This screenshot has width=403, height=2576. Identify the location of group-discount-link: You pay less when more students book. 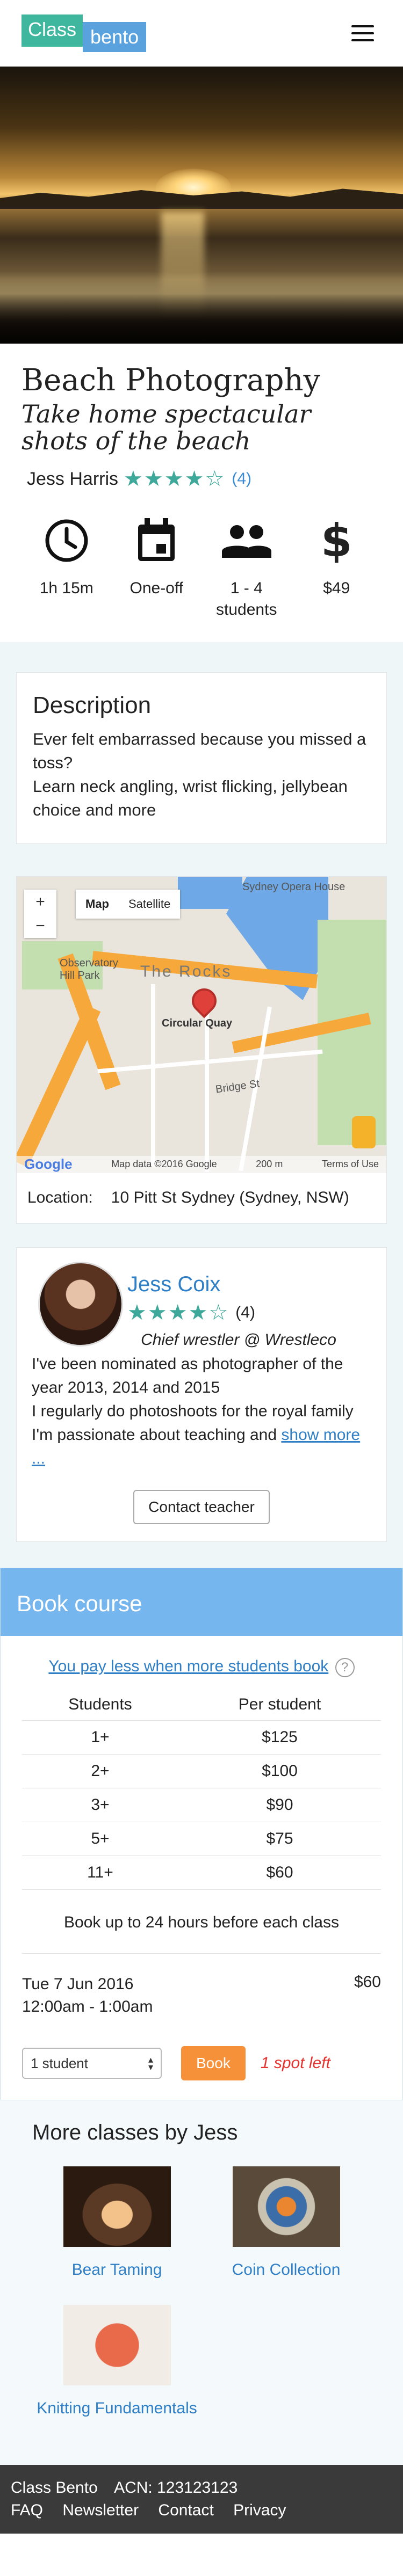
(188, 1666).